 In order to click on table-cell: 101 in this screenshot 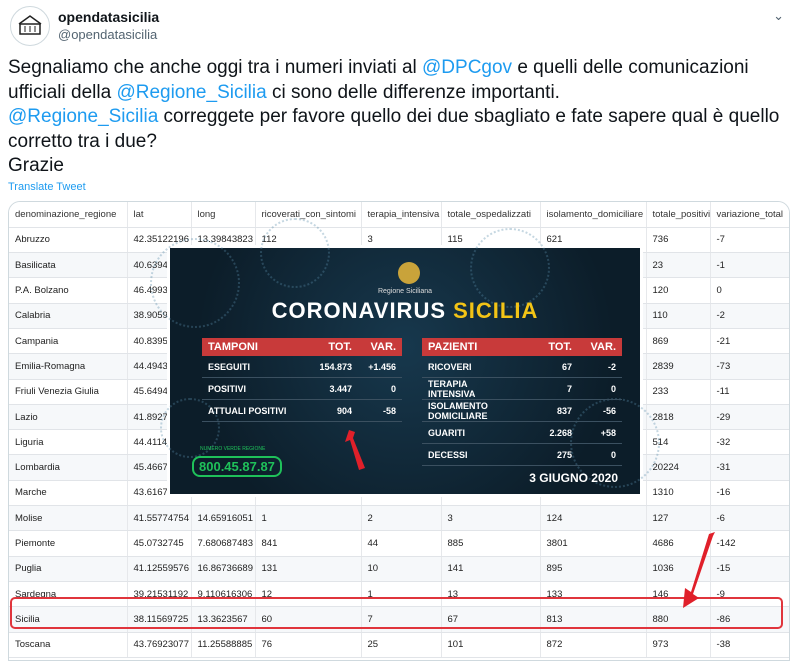, I will do `click(491, 645)`.